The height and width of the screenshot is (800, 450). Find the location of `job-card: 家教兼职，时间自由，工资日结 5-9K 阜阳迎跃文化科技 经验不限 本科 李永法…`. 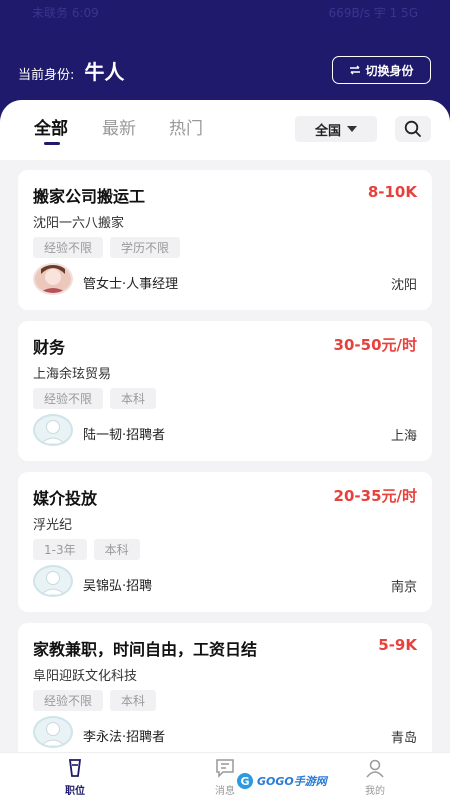

job-card: 家教兼职，时间自由，工资日结 5-9K 阜阳迎跃文化科技 经验不限 本科 李永法… is located at coordinates (225, 687).